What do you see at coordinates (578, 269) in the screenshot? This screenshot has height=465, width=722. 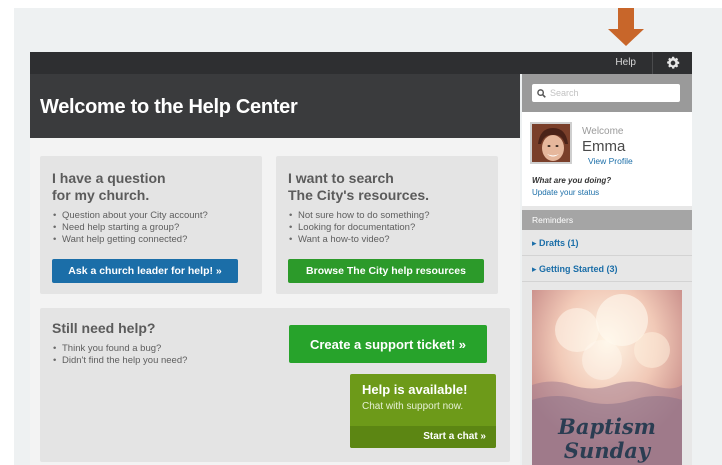 I see `reminder-text: Getting Started (3)` at bounding box center [578, 269].